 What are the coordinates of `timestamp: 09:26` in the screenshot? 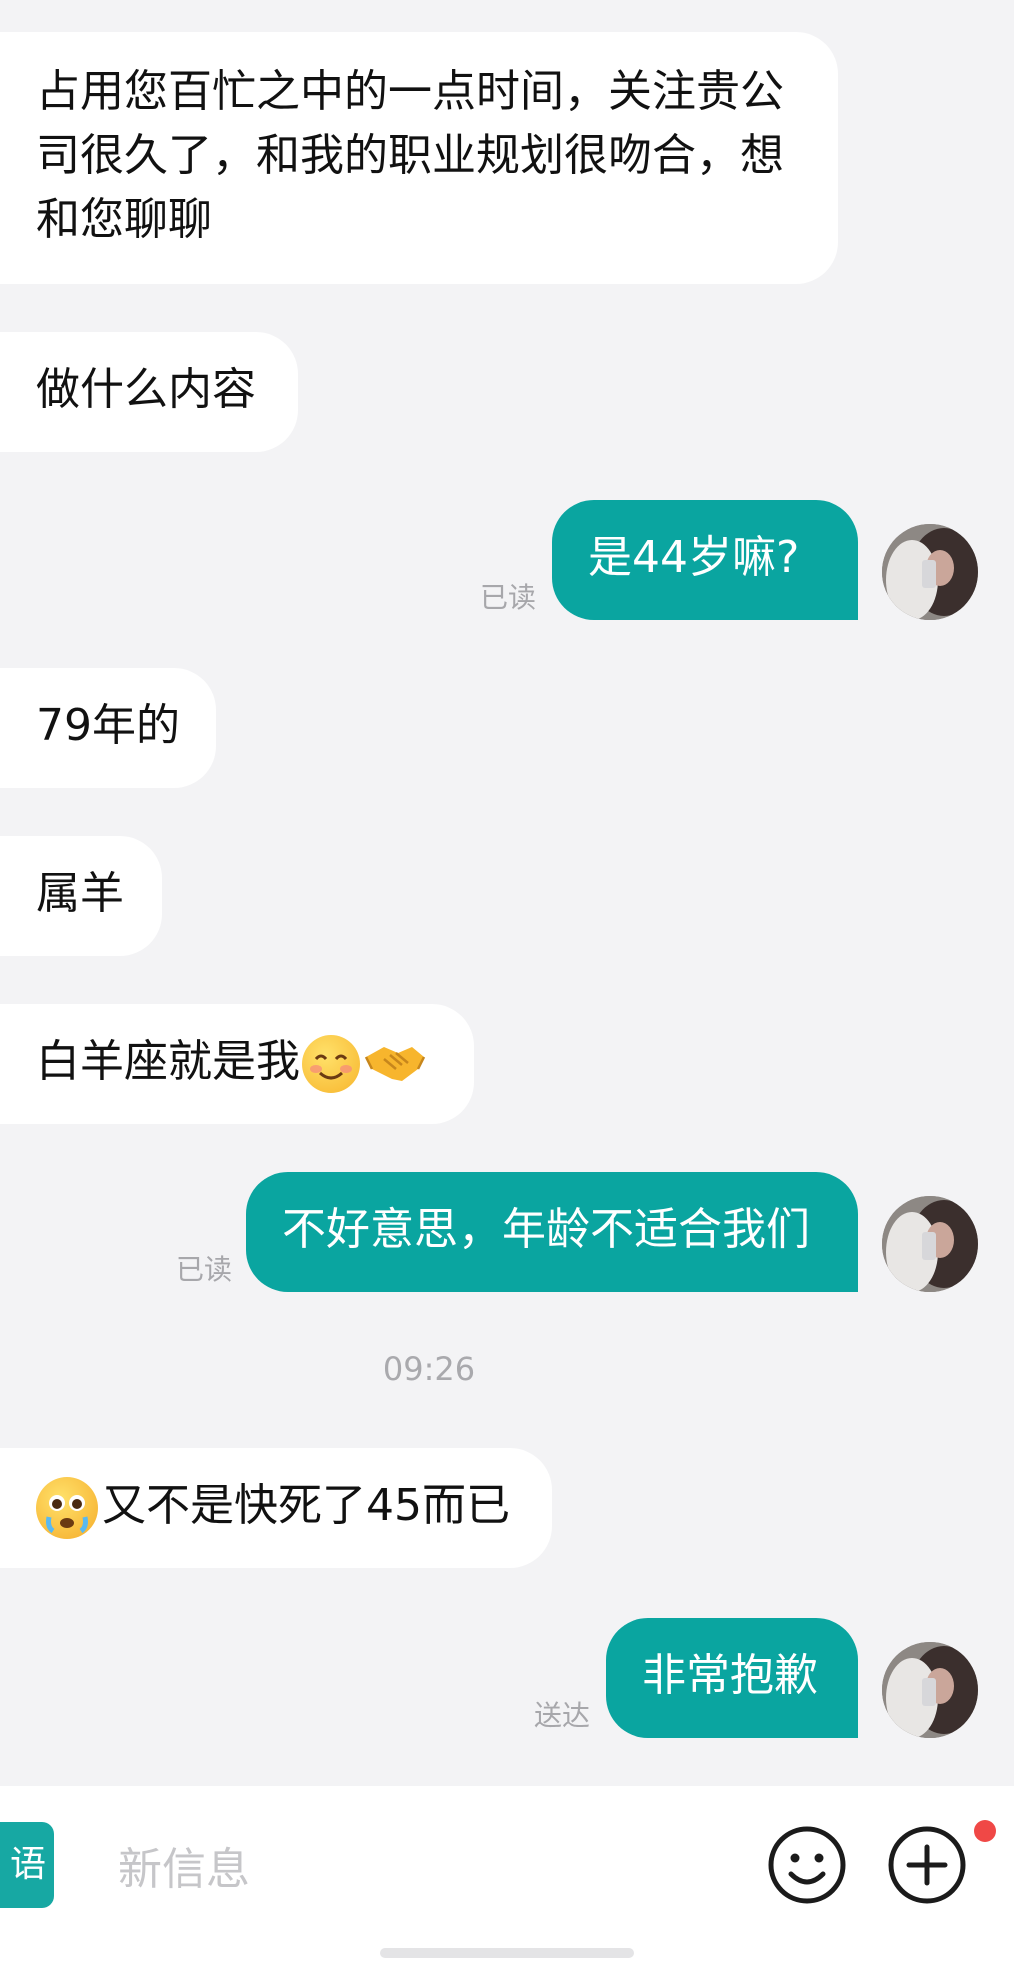 It's located at (429, 1369).